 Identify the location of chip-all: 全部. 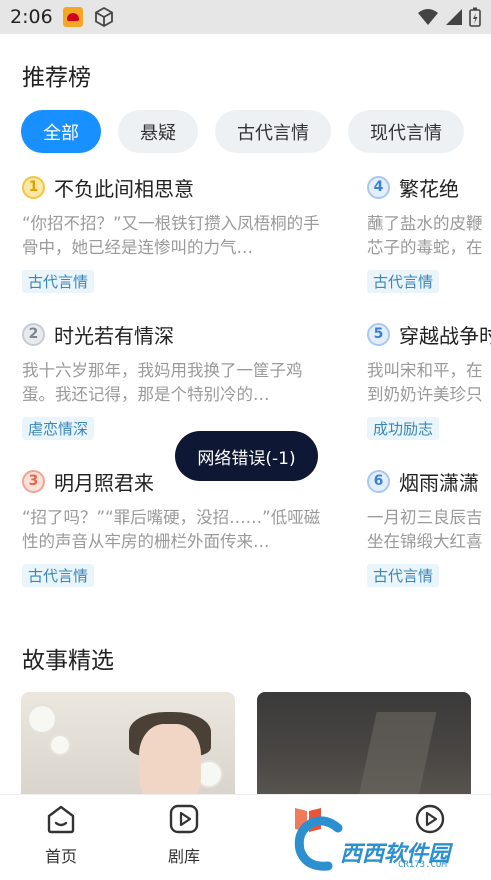
(61, 131).